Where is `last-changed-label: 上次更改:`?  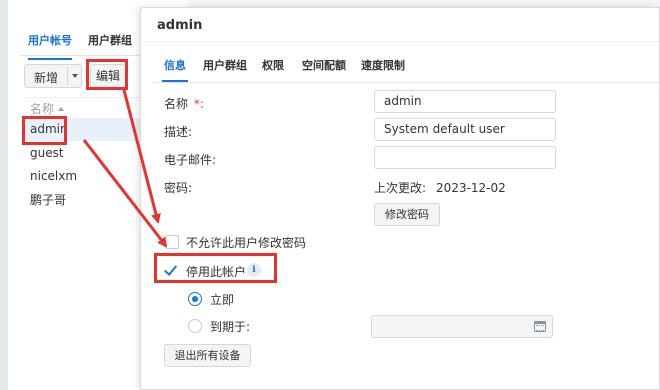 last-changed-label: 上次更改: is located at coordinates (400, 188).